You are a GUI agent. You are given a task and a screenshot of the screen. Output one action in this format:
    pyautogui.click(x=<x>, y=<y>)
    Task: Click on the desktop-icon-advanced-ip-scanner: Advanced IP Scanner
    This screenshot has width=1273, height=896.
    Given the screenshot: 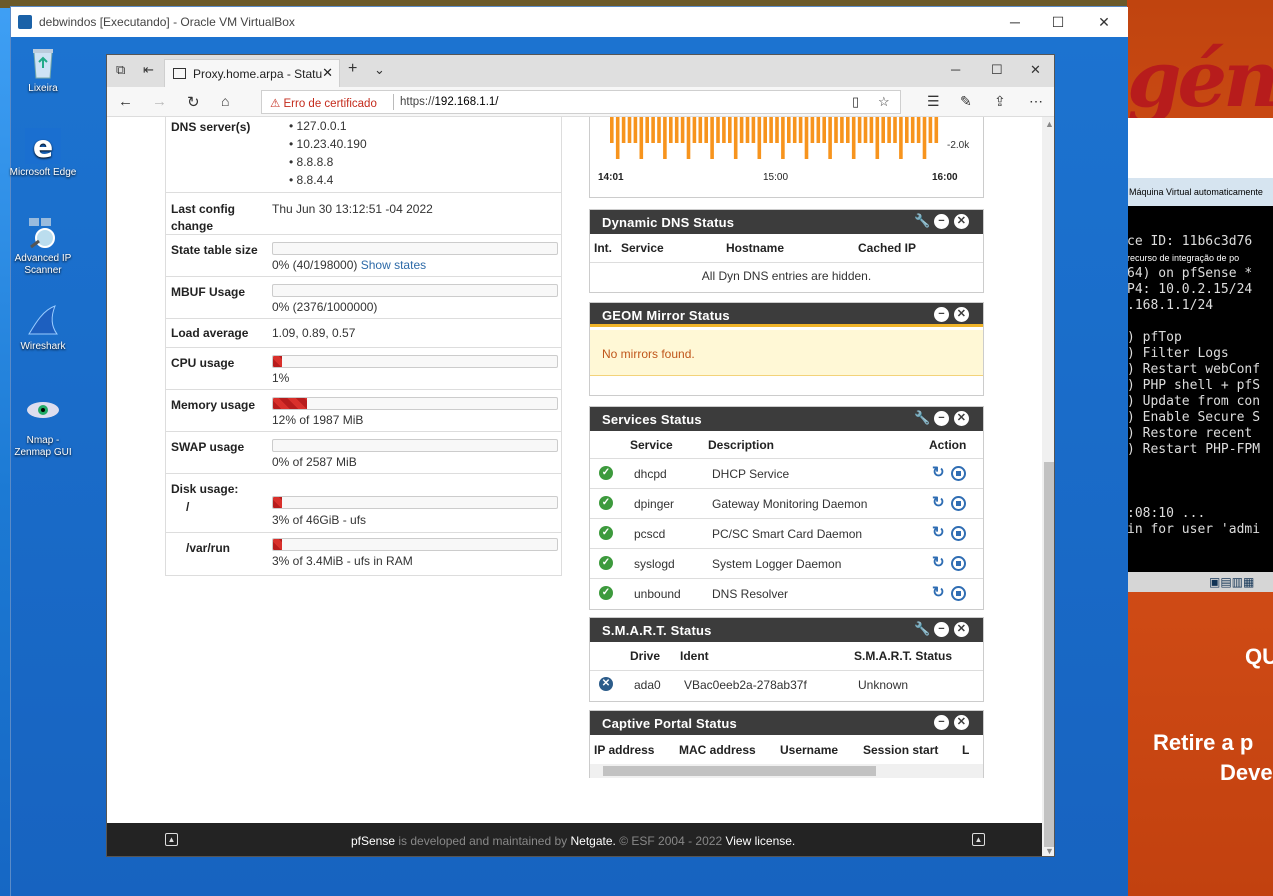 What is the action you would take?
    pyautogui.click(x=43, y=245)
    